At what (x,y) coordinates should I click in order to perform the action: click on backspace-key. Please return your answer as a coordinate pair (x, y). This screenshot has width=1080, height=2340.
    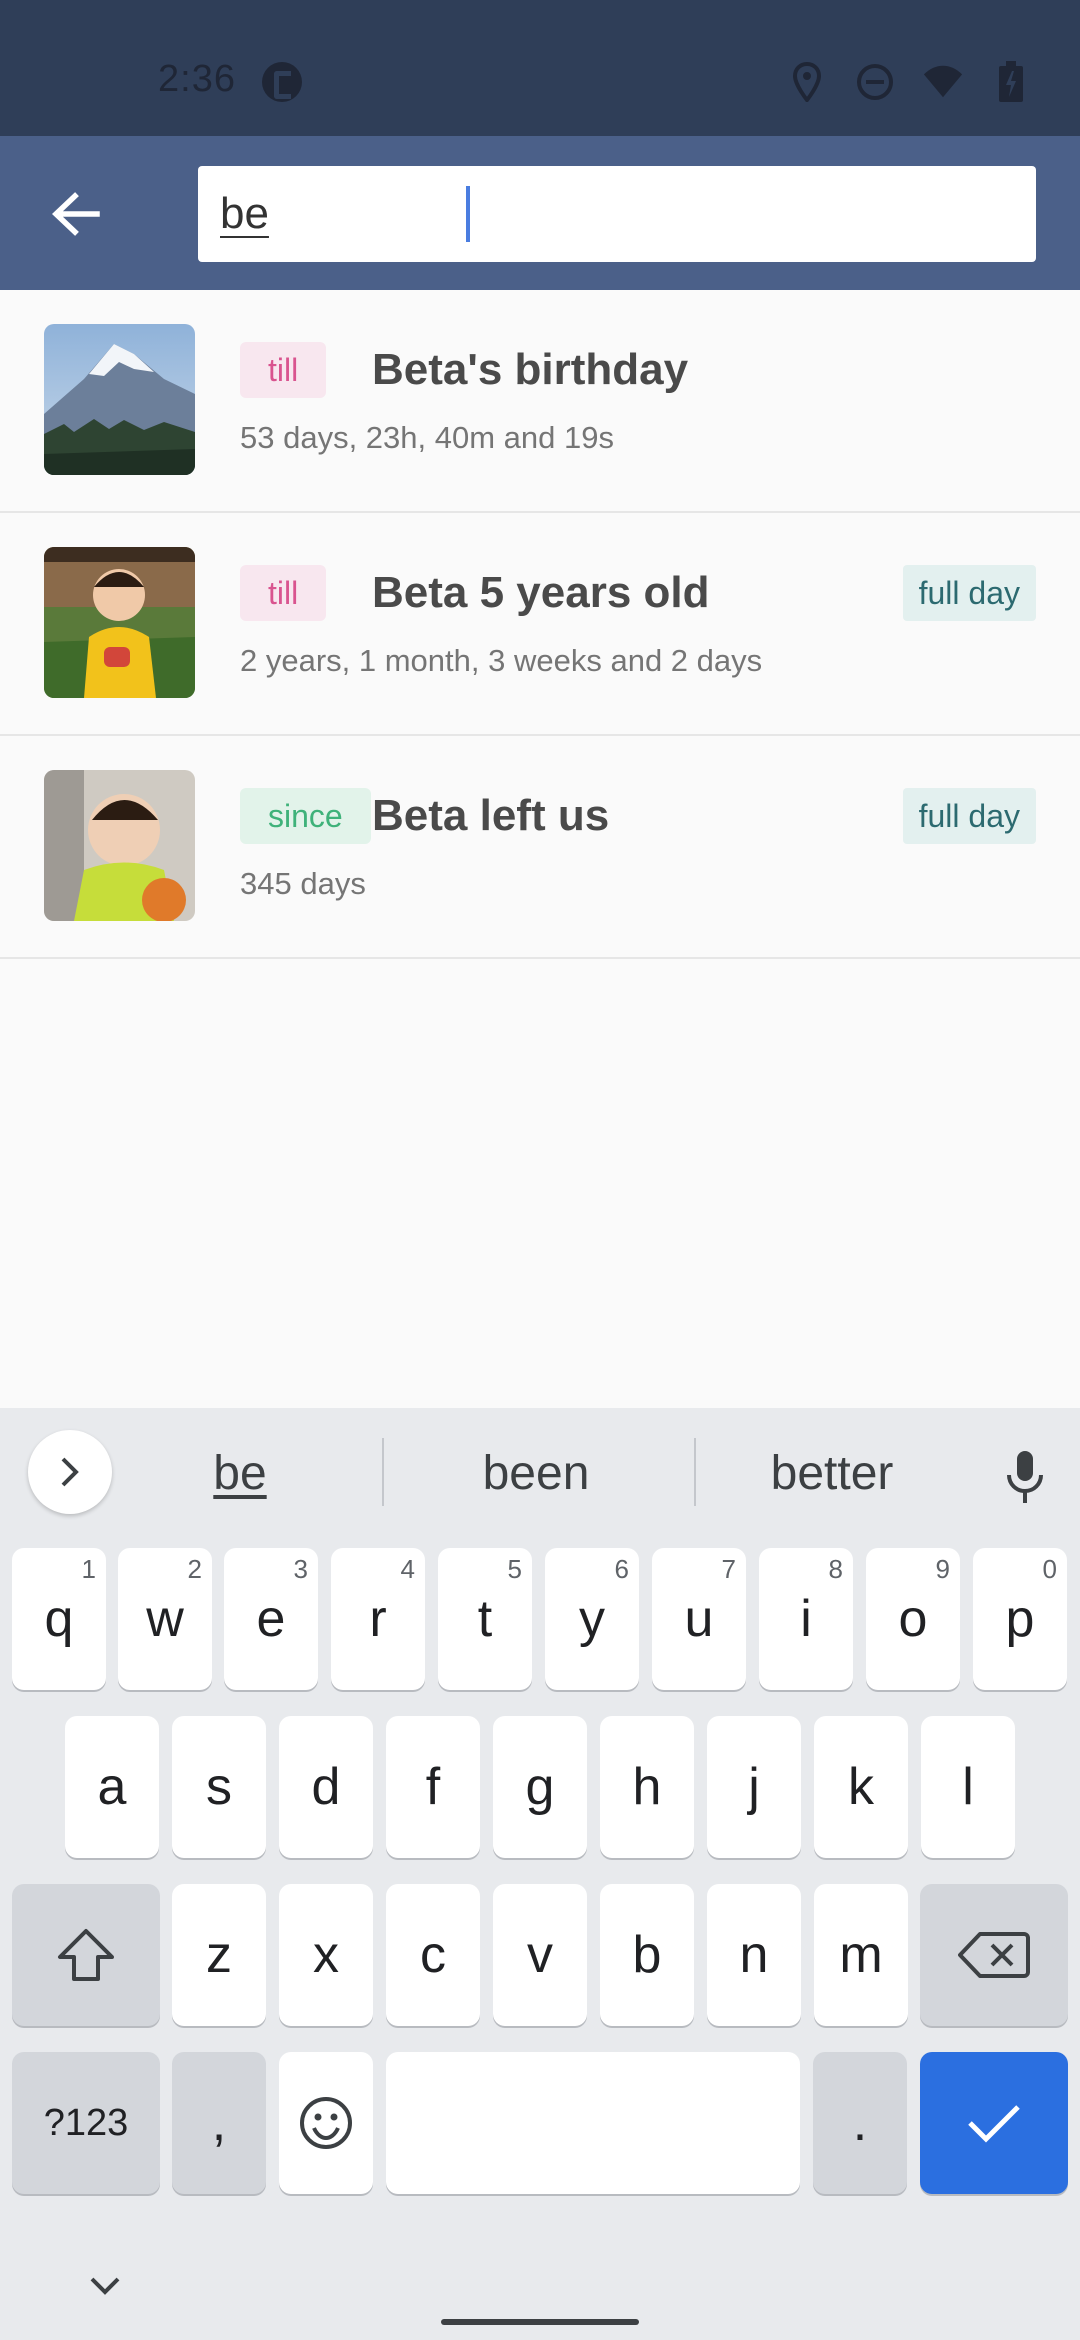
    Looking at the image, I should click on (994, 1955).